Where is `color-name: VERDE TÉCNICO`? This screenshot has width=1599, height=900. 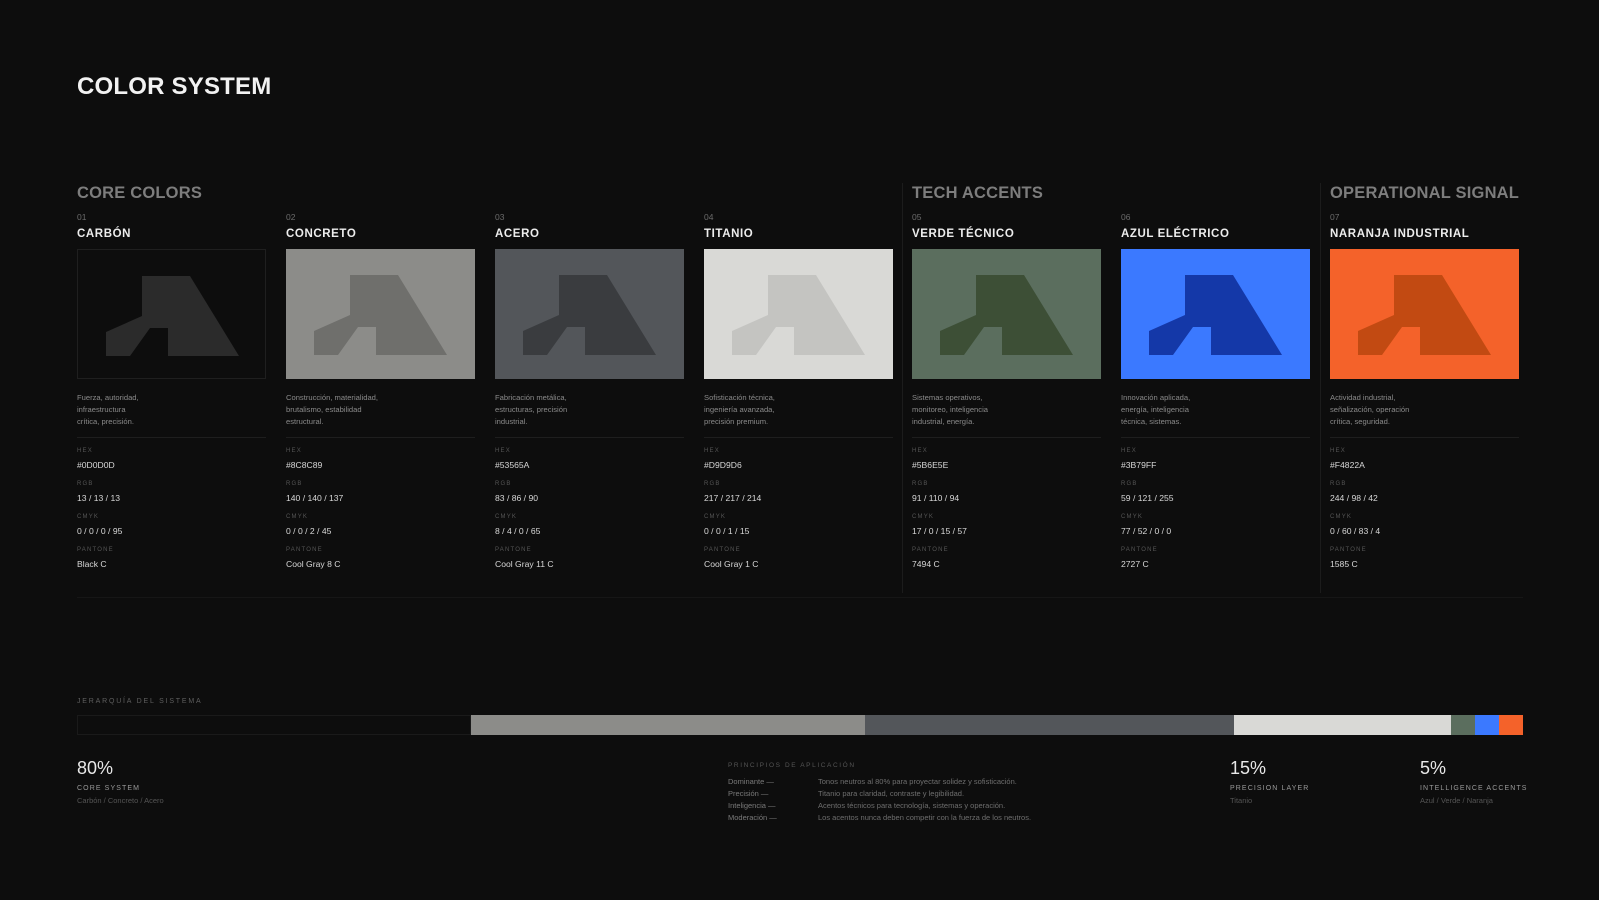
color-name: VERDE TÉCNICO is located at coordinates (963, 234).